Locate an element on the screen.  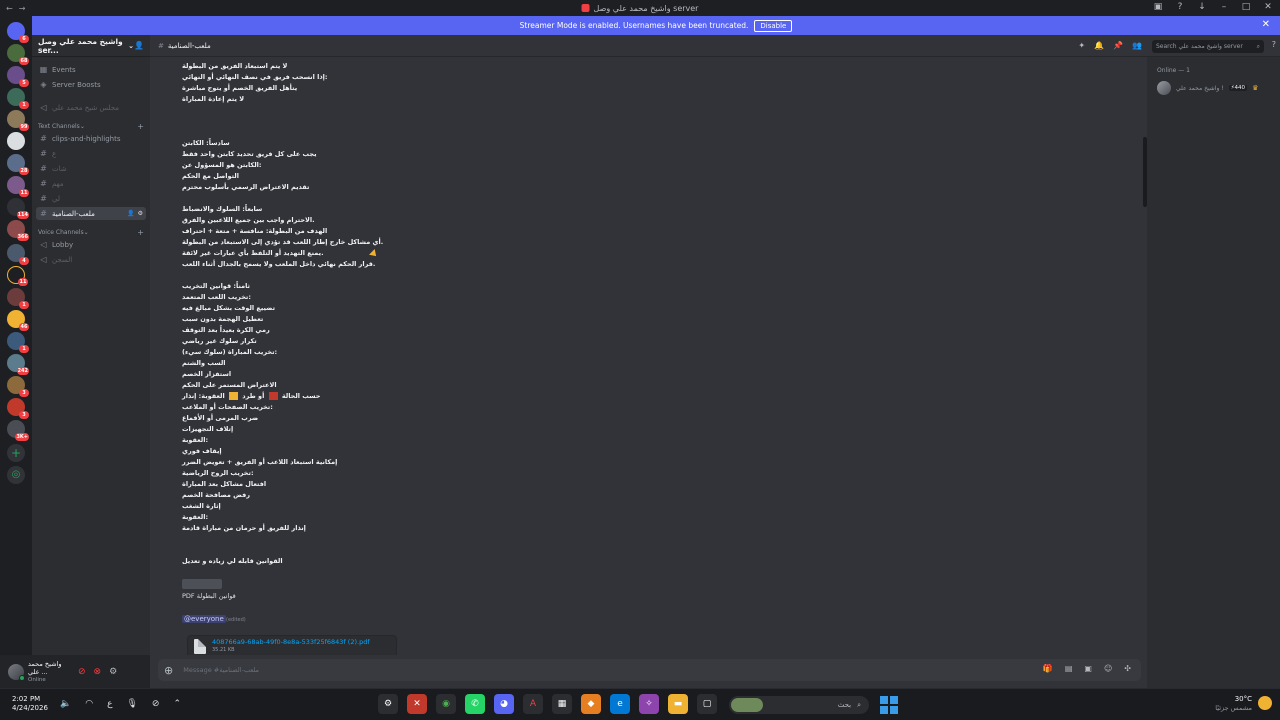
server-icon: 3K+ is located at coordinates (18, 430).